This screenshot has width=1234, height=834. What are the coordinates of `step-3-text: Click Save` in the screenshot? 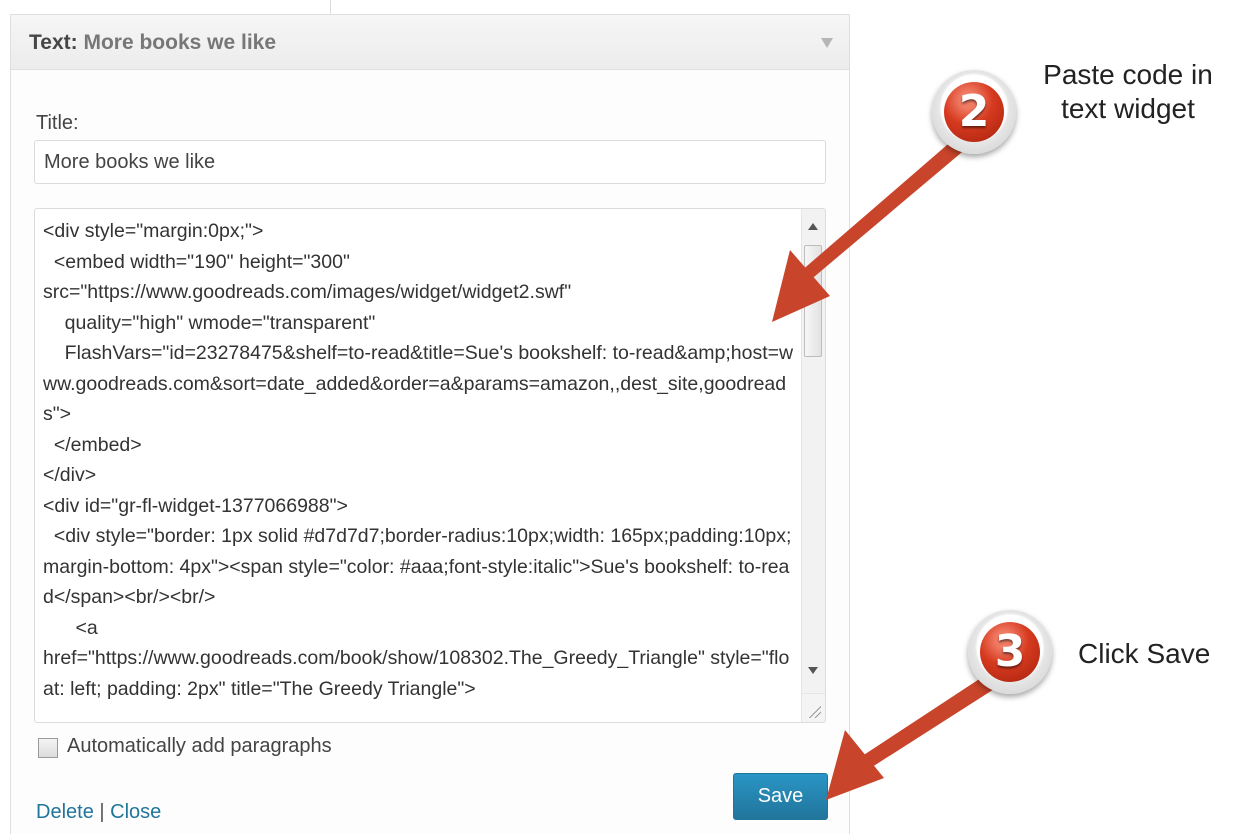 It's located at (1144, 653).